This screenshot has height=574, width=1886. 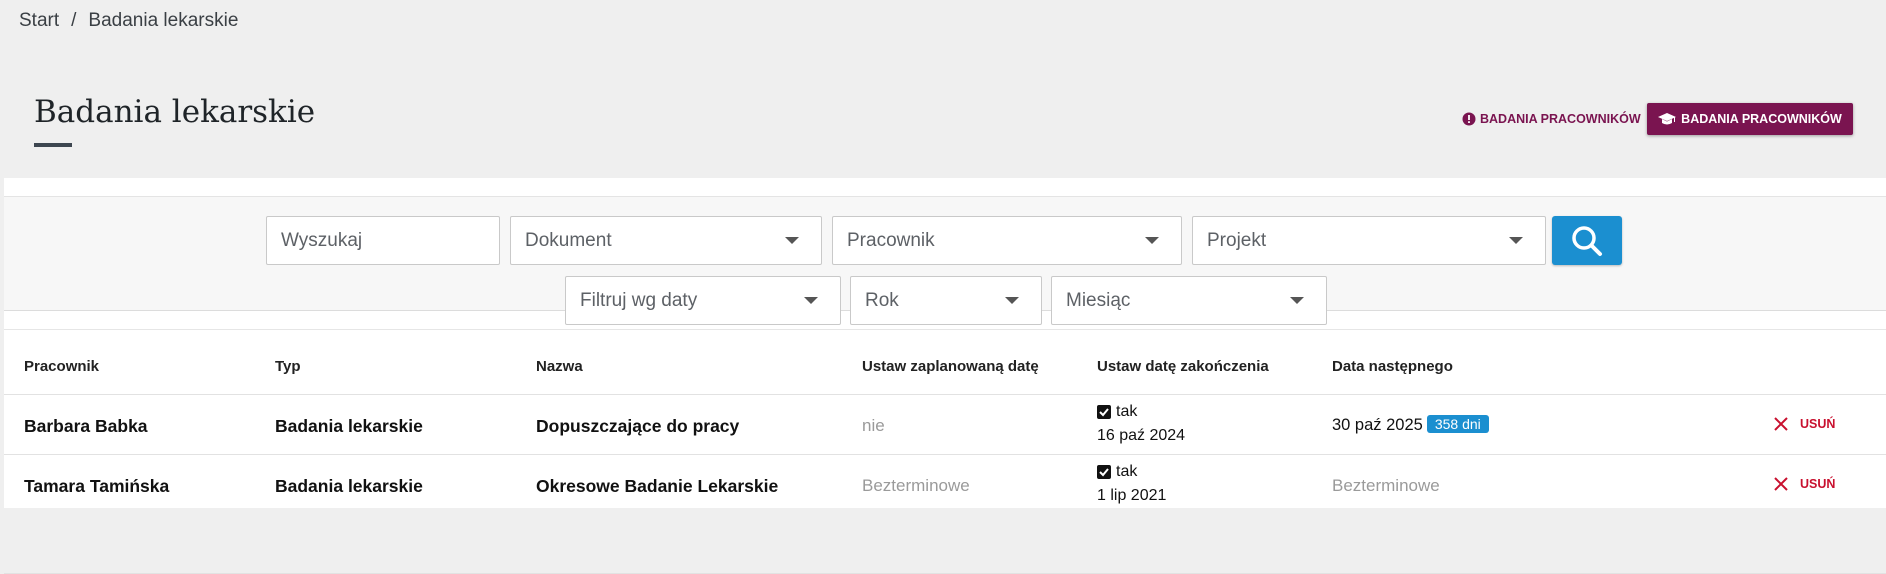 What do you see at coordinates (945, 454) in the screenshot?
I see `row-divider` at bounding box center [945, 454].